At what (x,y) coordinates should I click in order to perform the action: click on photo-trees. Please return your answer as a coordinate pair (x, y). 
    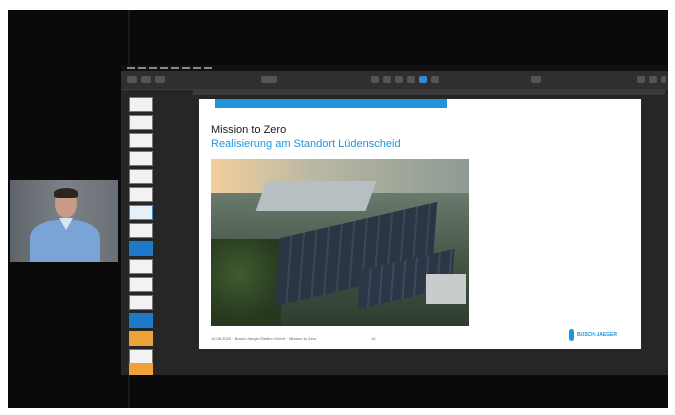
    Looking at the image, I should click on (246, 282).